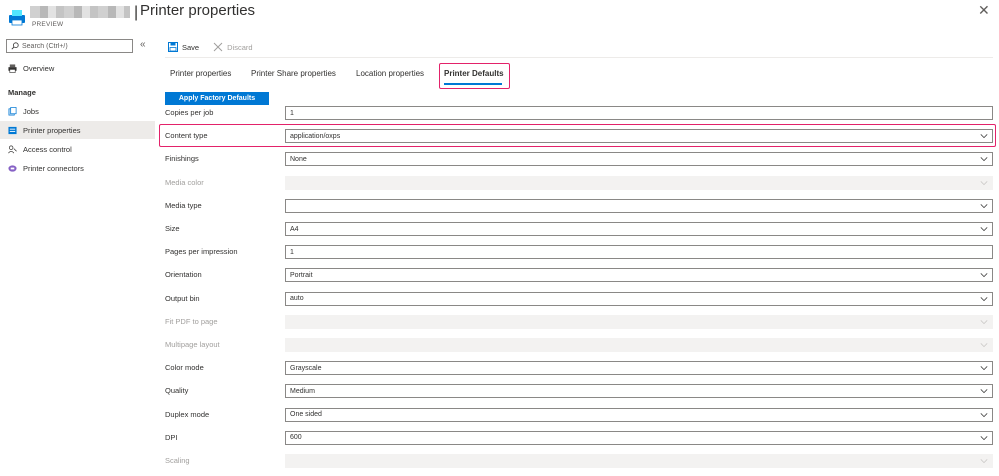  What do you see at coordinates (184, 182) in the screenshot?
I see `field-label-media-color: Media color` at bounding box center [184, 182].